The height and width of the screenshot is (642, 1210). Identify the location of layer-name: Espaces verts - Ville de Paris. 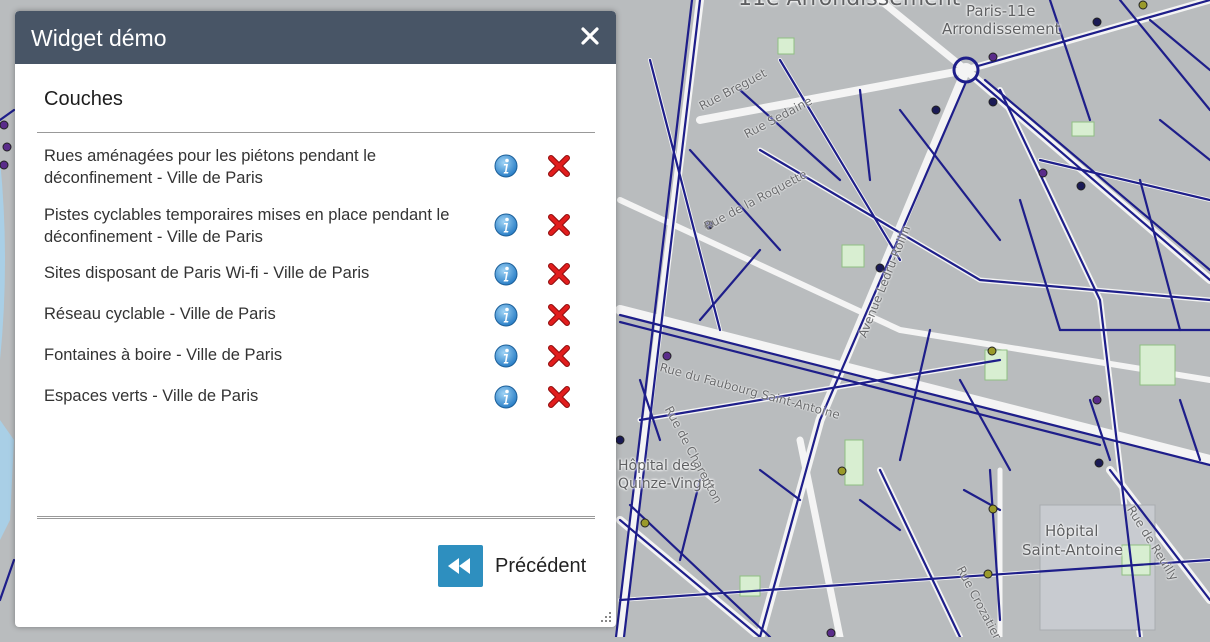
(151, 396).